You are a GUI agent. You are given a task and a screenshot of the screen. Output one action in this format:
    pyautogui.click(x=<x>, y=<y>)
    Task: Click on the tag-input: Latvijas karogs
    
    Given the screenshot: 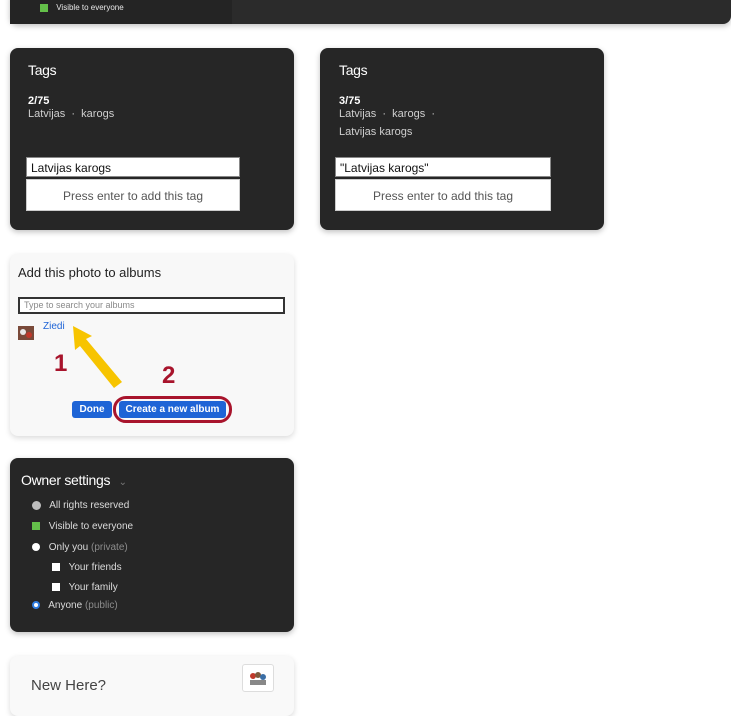 What is the action you would take?
    pyautogui.click(x=133, y=167)
    